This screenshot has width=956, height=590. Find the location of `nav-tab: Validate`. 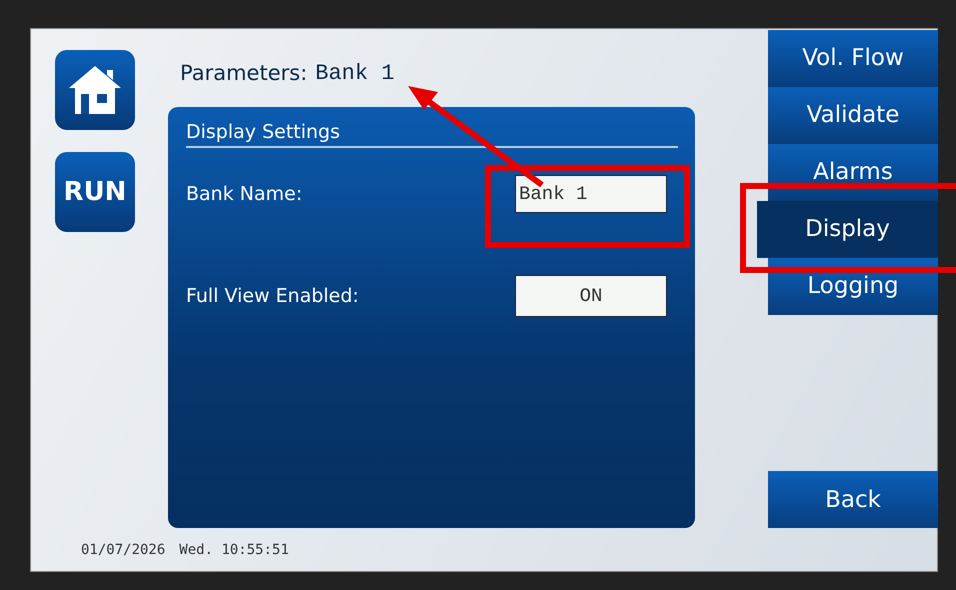

nav-tab: Validate is located at coordinates (853, 115).